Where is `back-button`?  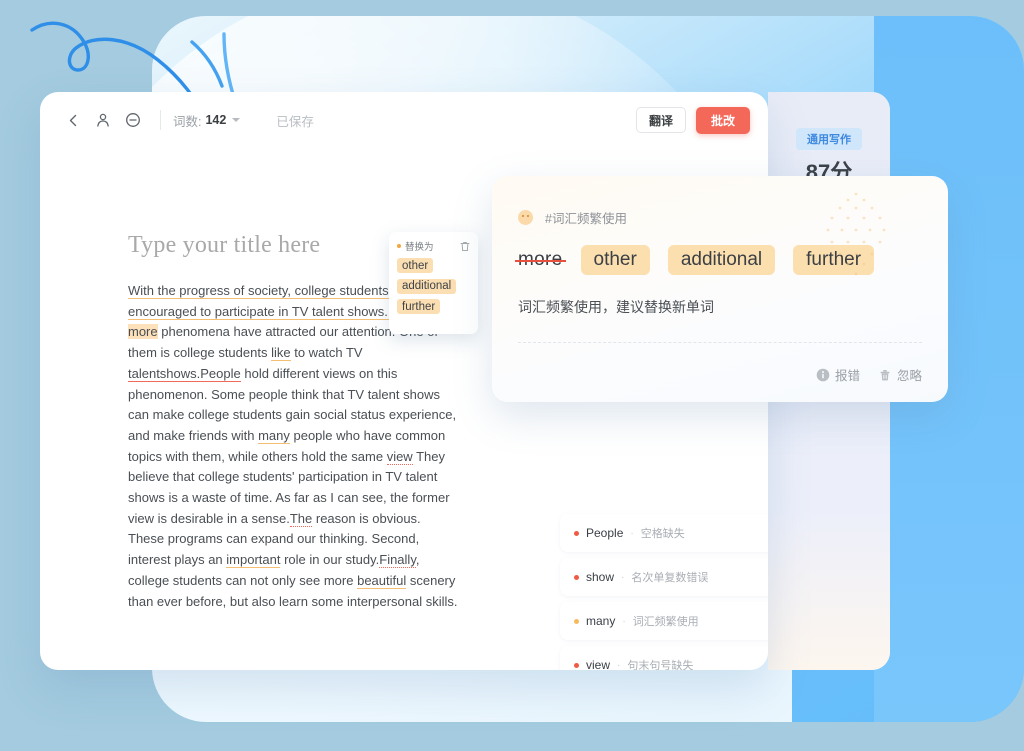
back-button is located at coordinates (73, 120).